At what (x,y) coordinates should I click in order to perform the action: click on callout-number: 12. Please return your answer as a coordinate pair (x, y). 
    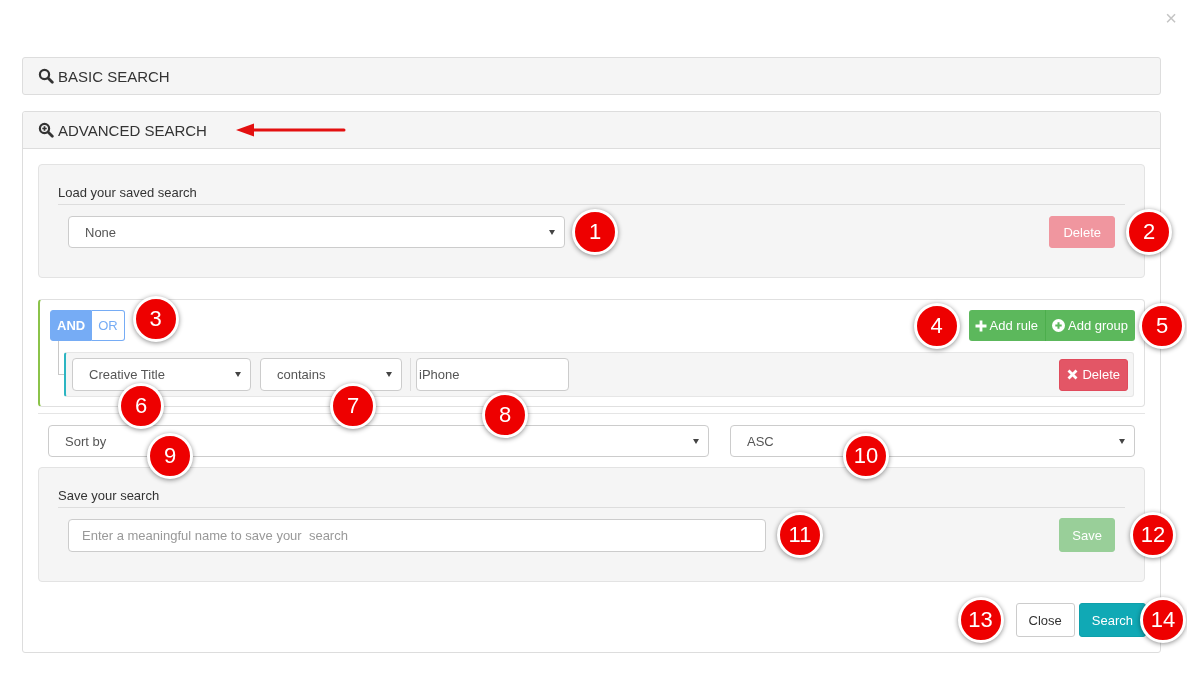
    Looking at the image, I should click on (1153, 535).